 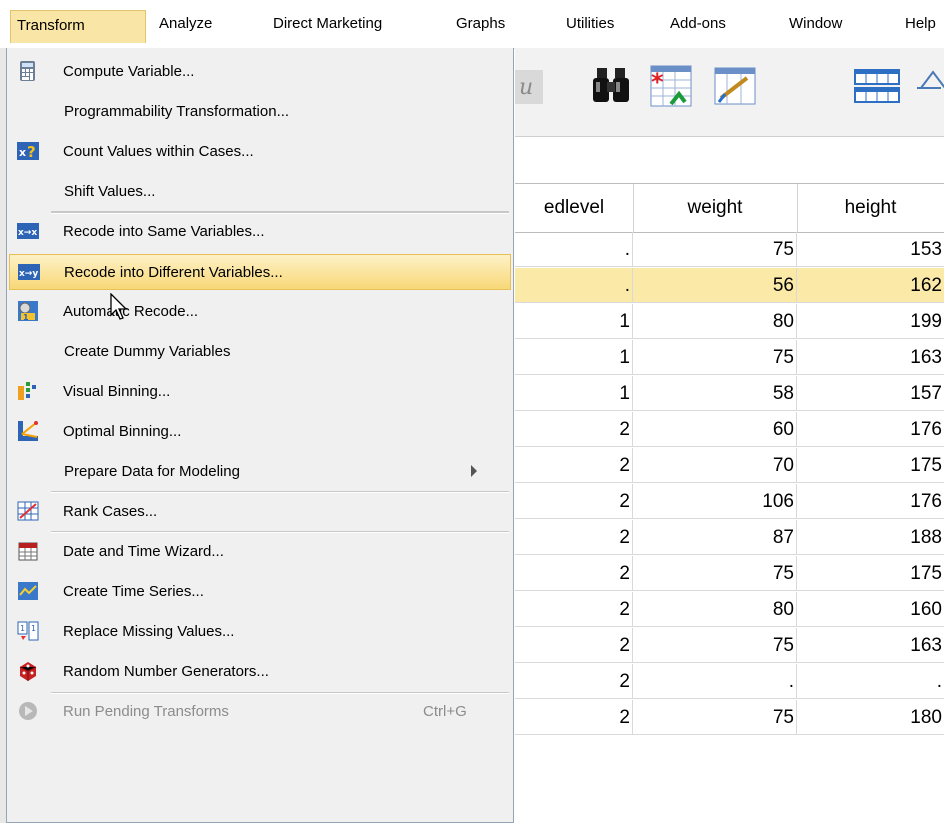 I want to click on cell-height: 180, so click(x=870, y=717).